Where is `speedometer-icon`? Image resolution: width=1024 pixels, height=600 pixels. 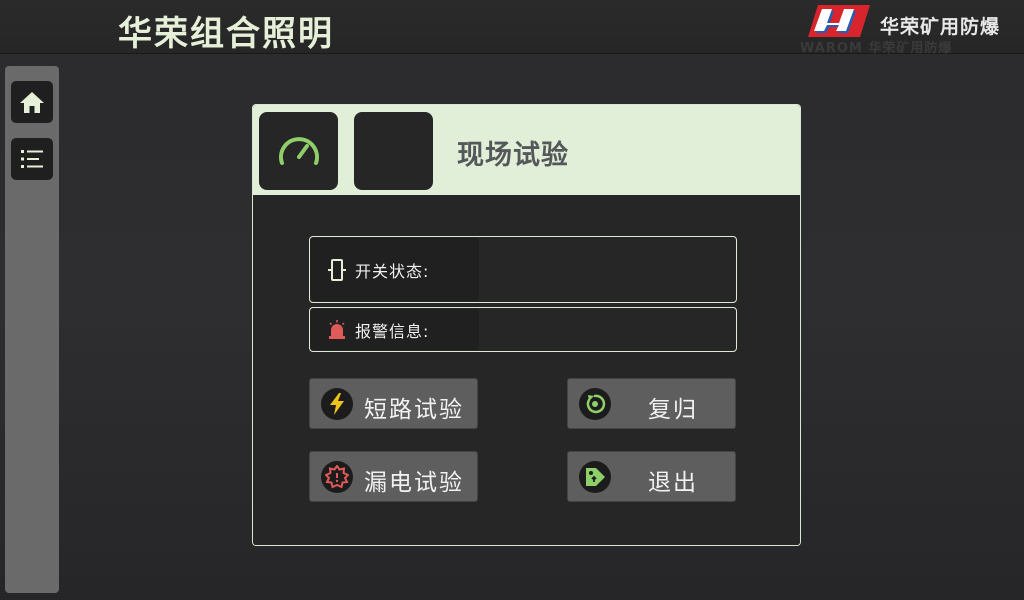 speedometer-icon is located at coordinates (298, 151).